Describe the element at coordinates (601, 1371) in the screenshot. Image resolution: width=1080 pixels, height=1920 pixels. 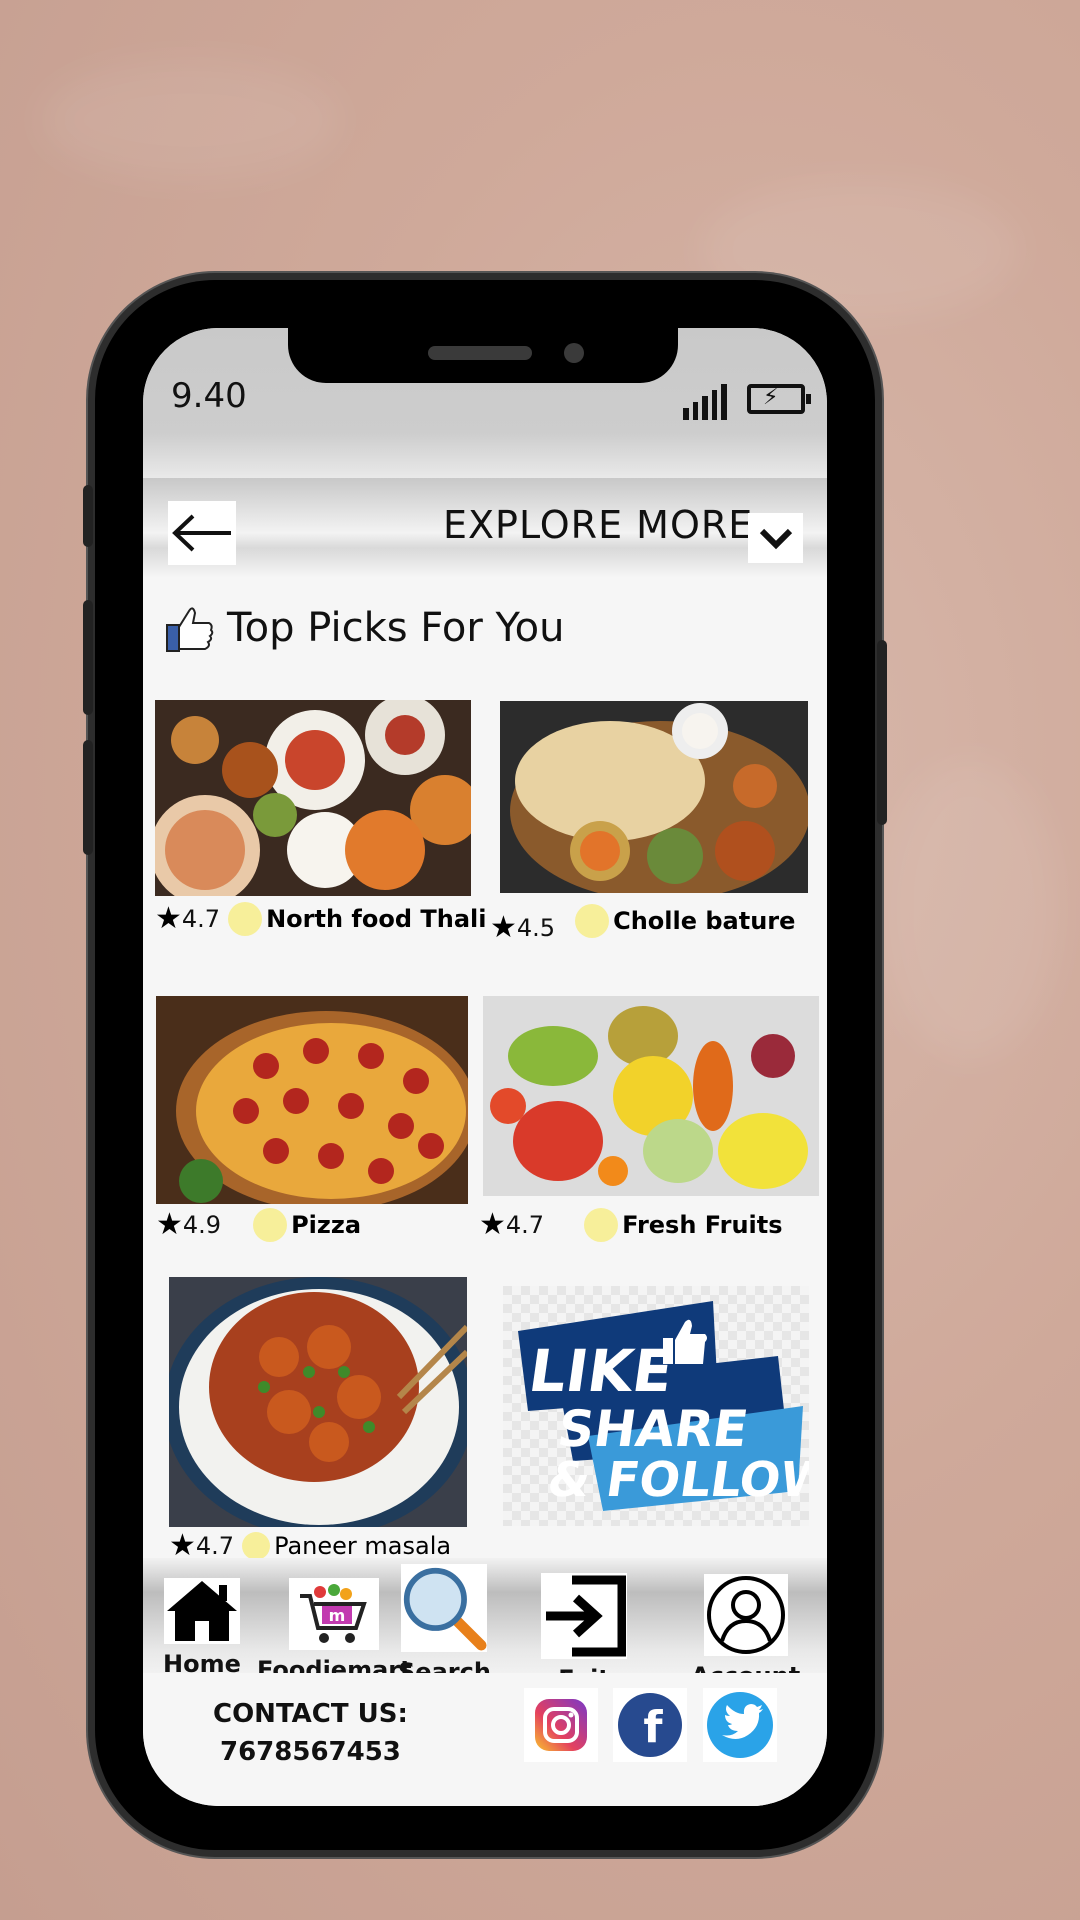
I see `promo-line1: LIKE` at that location.